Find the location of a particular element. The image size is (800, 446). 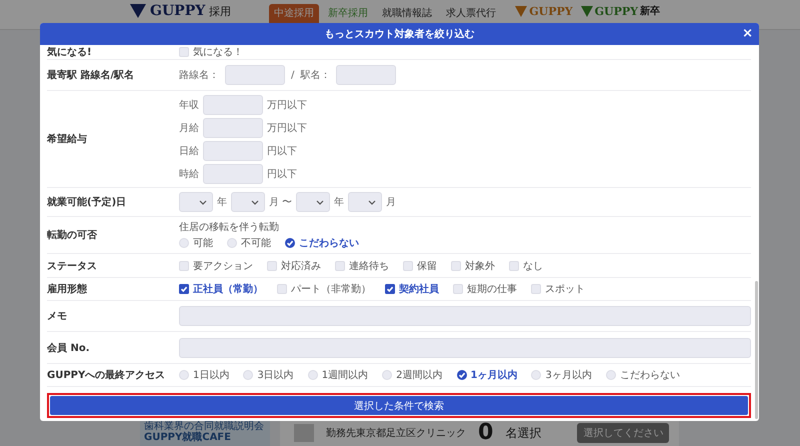

logo-icon is located at coordinates (138, 11).